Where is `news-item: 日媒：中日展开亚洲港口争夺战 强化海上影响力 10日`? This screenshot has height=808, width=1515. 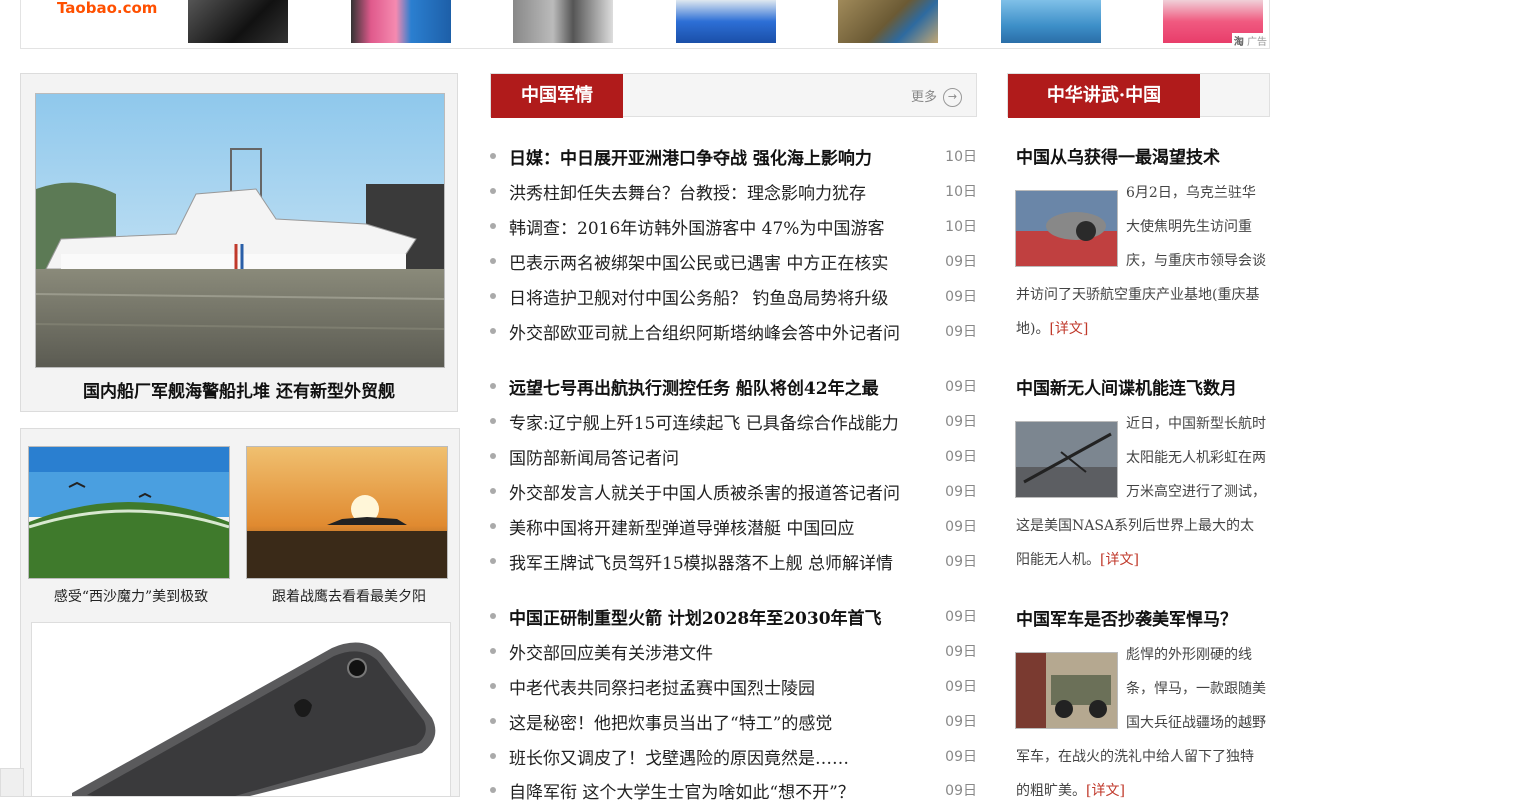
news-item: 日媒：中日展开亚洲港口争夺战 强化海上影响力 10日 is located at coordinates (733, 156).